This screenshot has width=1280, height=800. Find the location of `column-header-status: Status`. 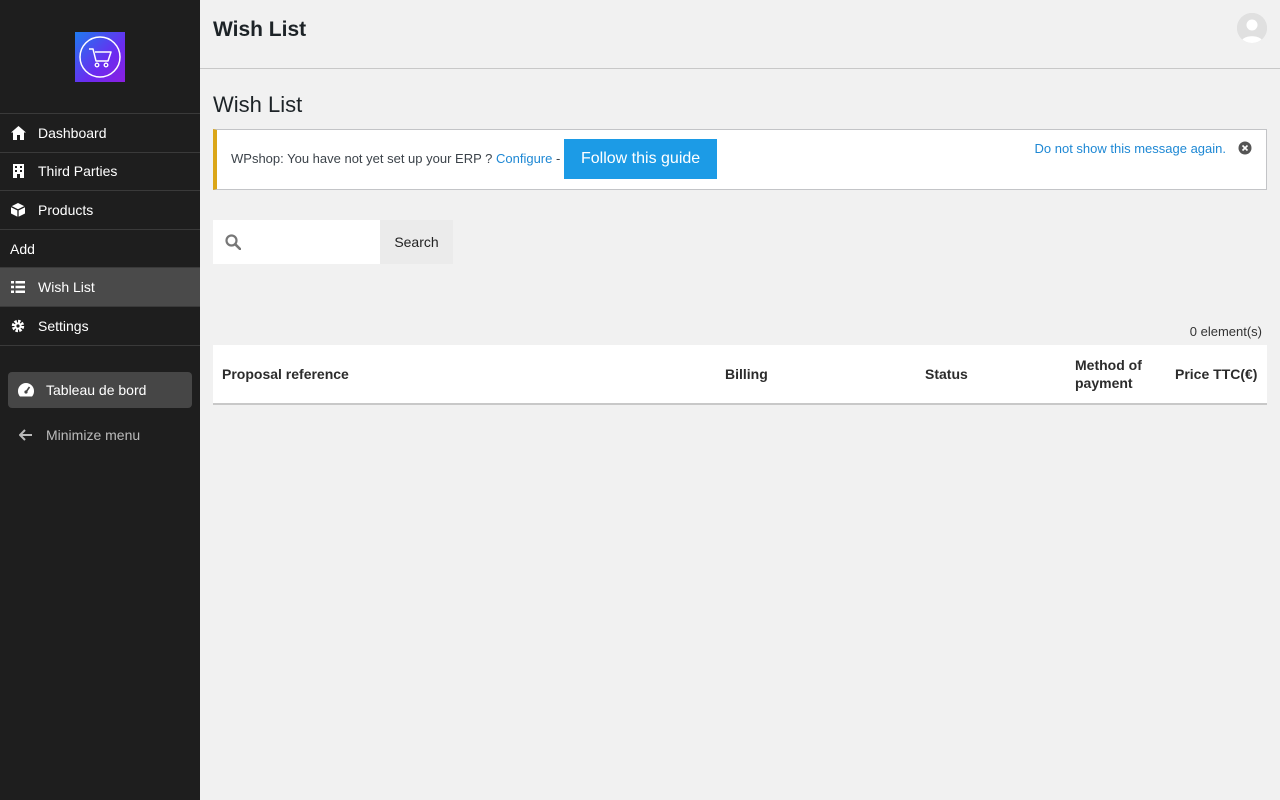

column-header-status: Status is located at coordinates (946, 374).